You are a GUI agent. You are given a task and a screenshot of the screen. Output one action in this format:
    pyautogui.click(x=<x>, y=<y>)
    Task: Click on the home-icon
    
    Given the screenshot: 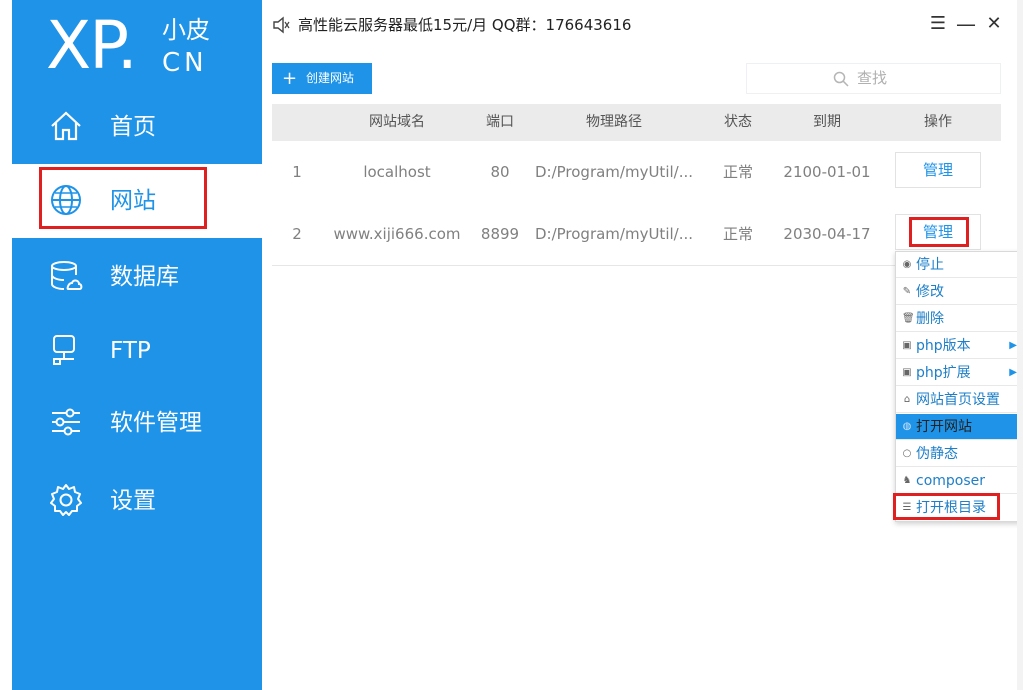 What is the action you would take?
    pyautogui.click(x=66, y=126)
    